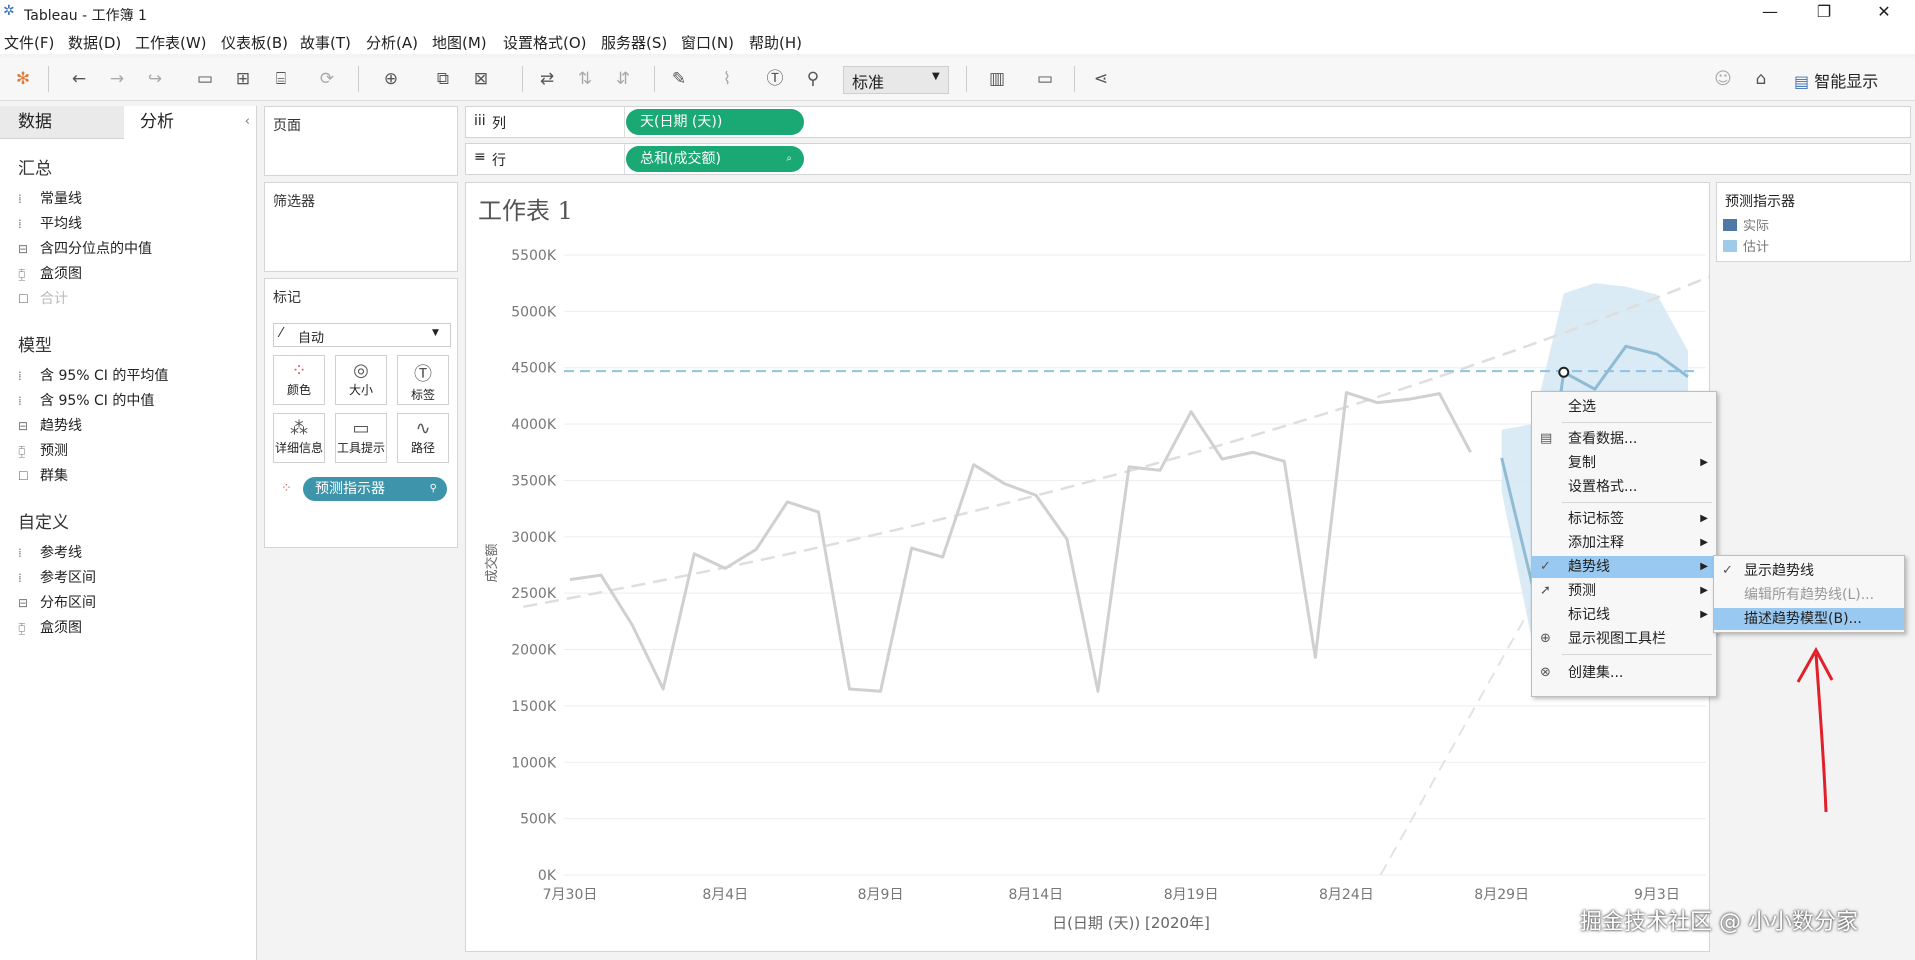 The image size is (1915, 960). Describe the element at coordinates (104, 376) in the screenshot. I see `analysis-item-label: 含 95% CI 的平均值` at that location.